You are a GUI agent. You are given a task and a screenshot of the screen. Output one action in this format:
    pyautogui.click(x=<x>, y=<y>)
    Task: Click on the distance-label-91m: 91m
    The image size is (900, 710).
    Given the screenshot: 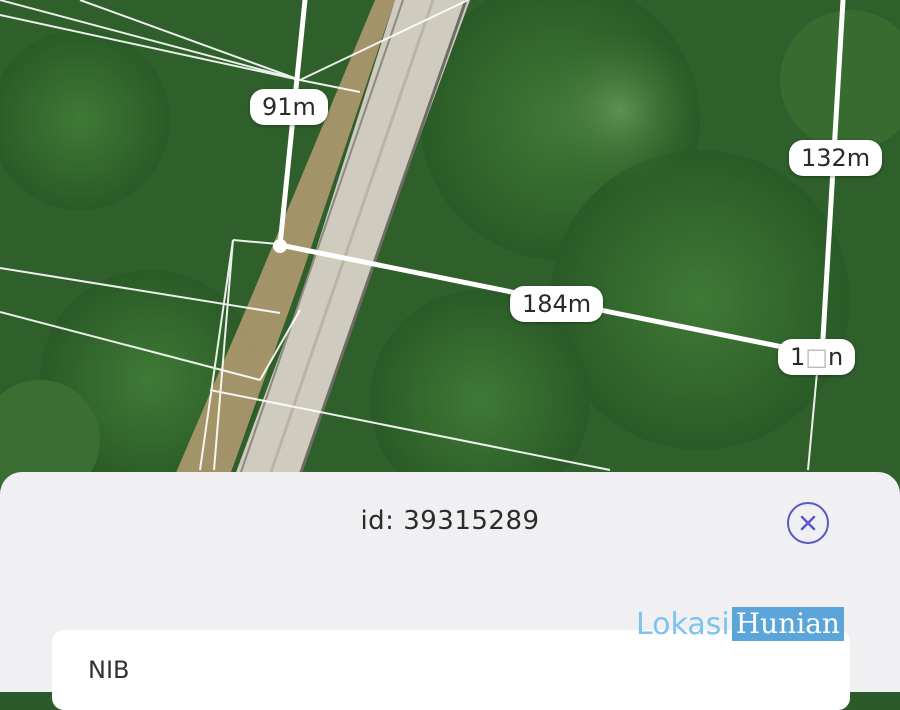 What is the action you would take?
    pyautogui.click(x=289, y=107)
    